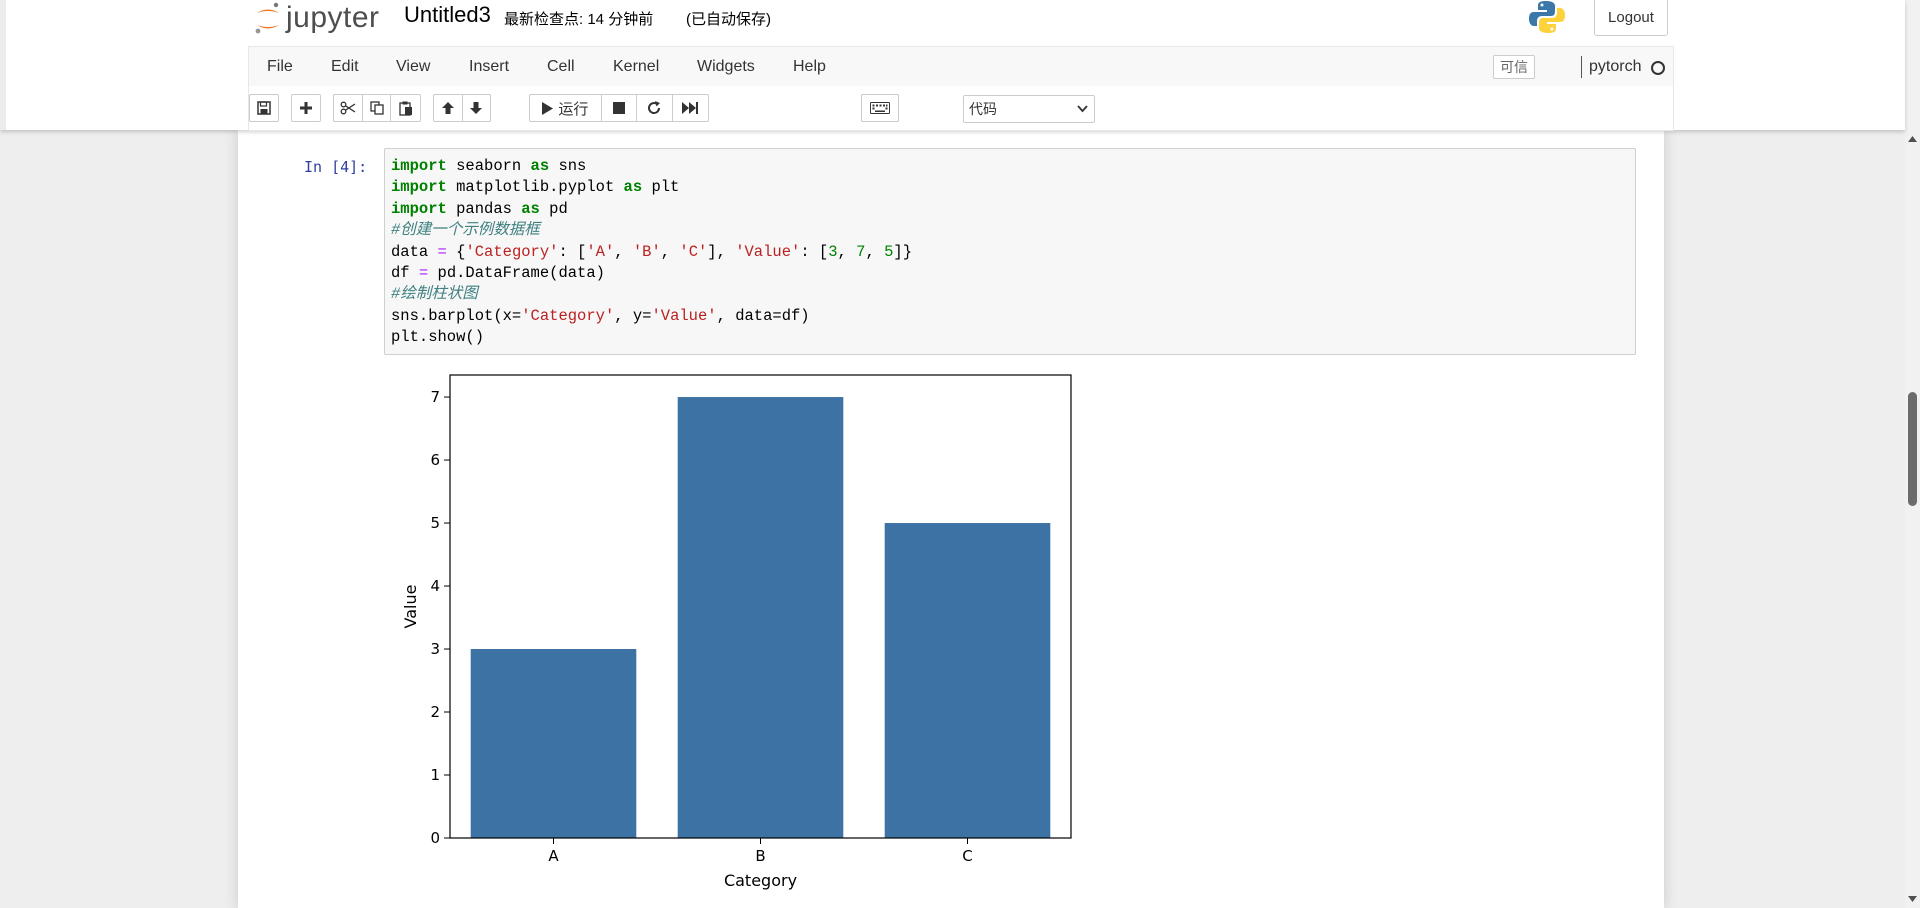  What do you see at coordinates (447, 15) in the screenshot?
I see `notebook-title: Untitled3` at bounding box center [447, 15].